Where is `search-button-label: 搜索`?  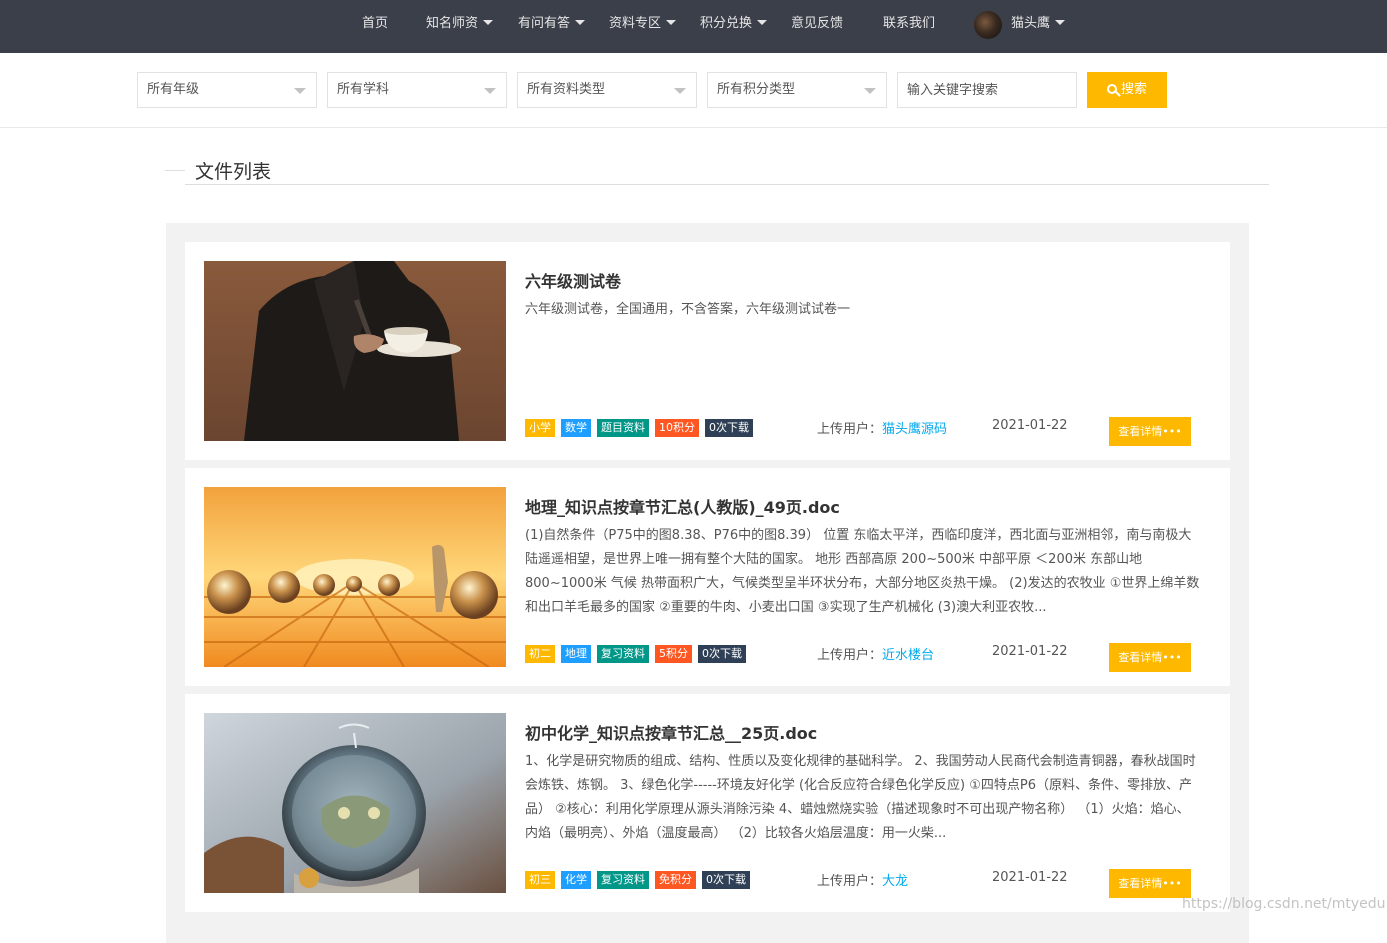
search-button-label: 搜索 is located at coordinates (1133, 89).